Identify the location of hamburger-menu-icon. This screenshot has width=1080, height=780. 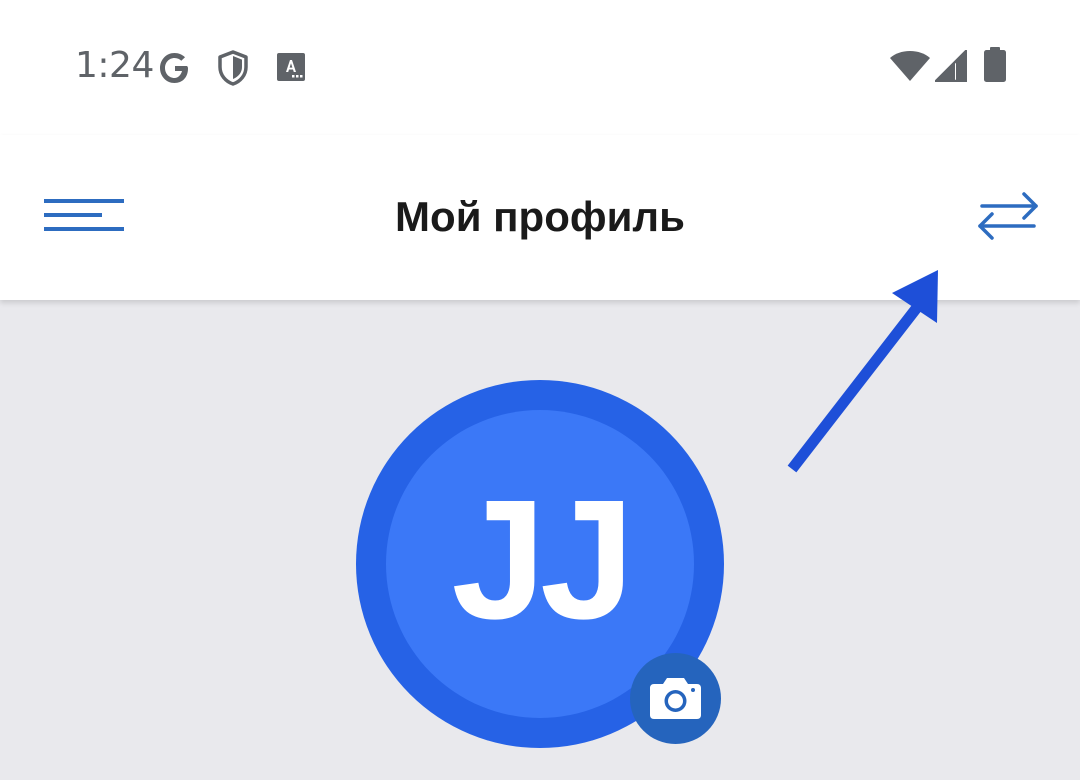
(84, 215).